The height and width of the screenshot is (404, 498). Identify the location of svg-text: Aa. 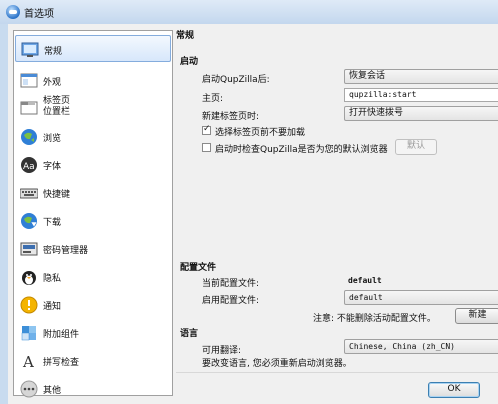
(29, 167).